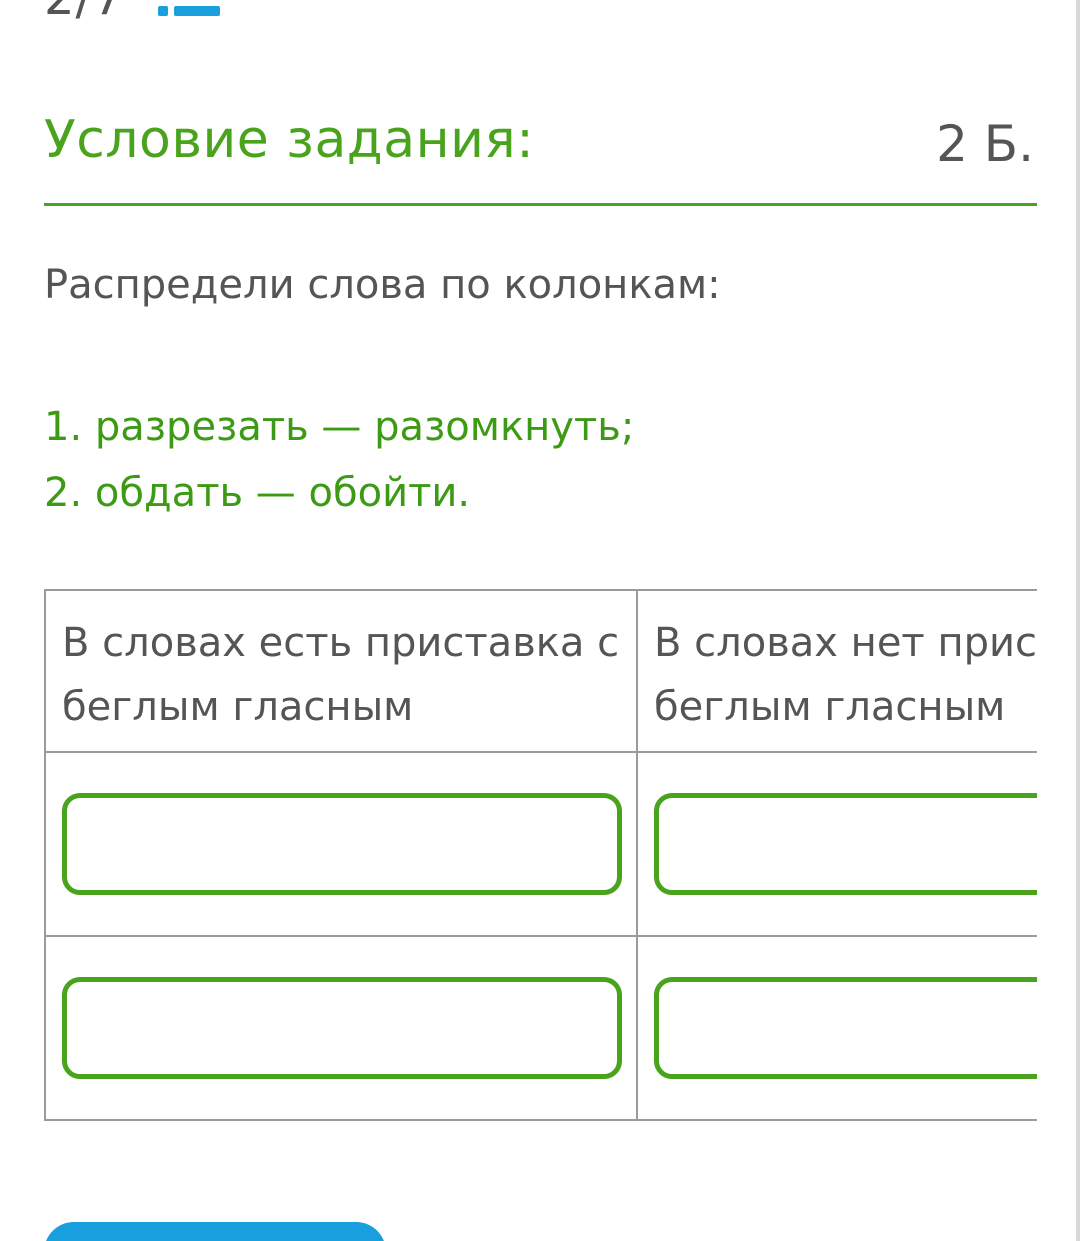 This screenshot has height=1241, width=1080. I want to click on task-title: Условие задания:, so click(289, 140).